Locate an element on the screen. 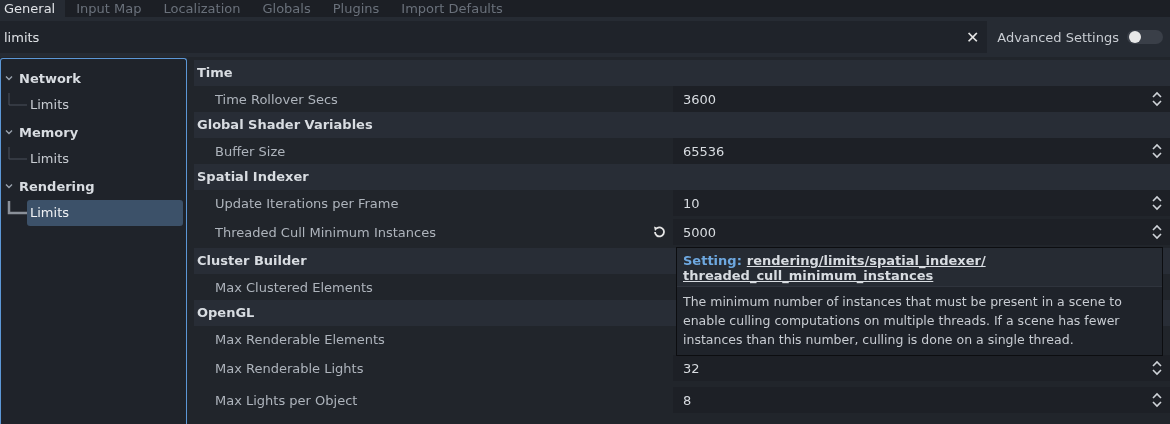 This screenshot has width=1170, height=424. number-field: 3600 is located at coordinates (921, 99).